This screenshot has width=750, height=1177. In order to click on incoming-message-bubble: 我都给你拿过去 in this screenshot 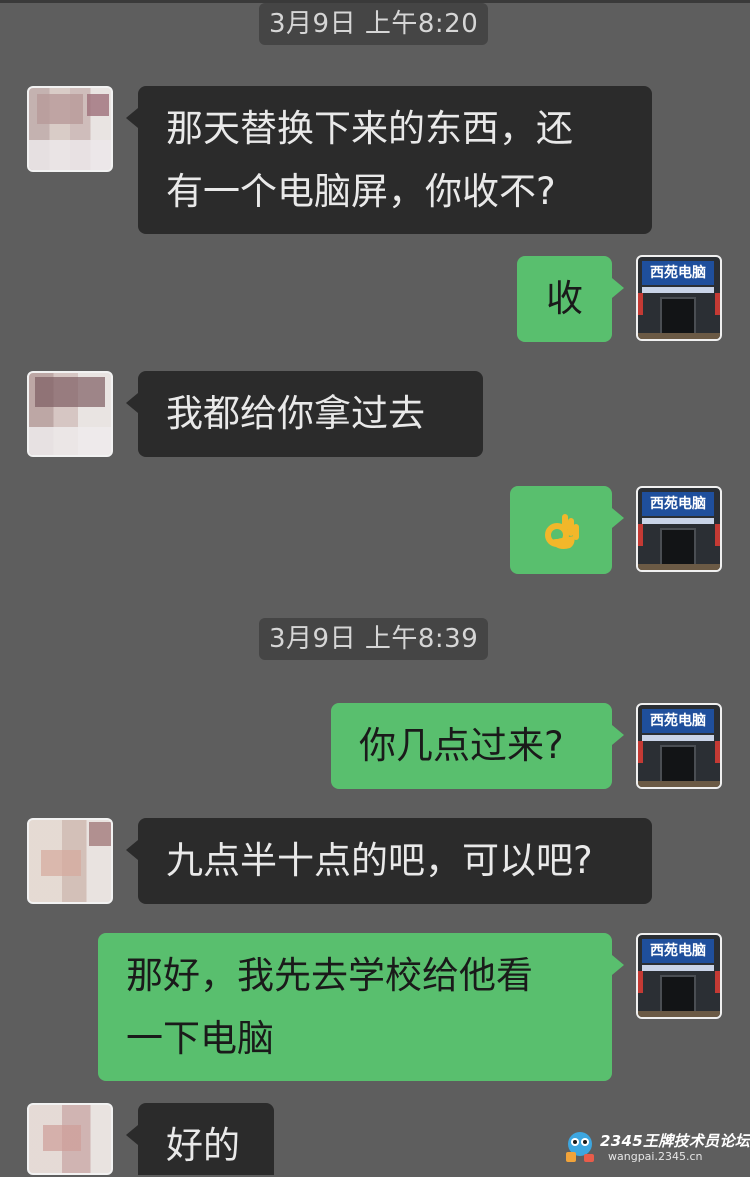, I will do `click(304, 414)`.